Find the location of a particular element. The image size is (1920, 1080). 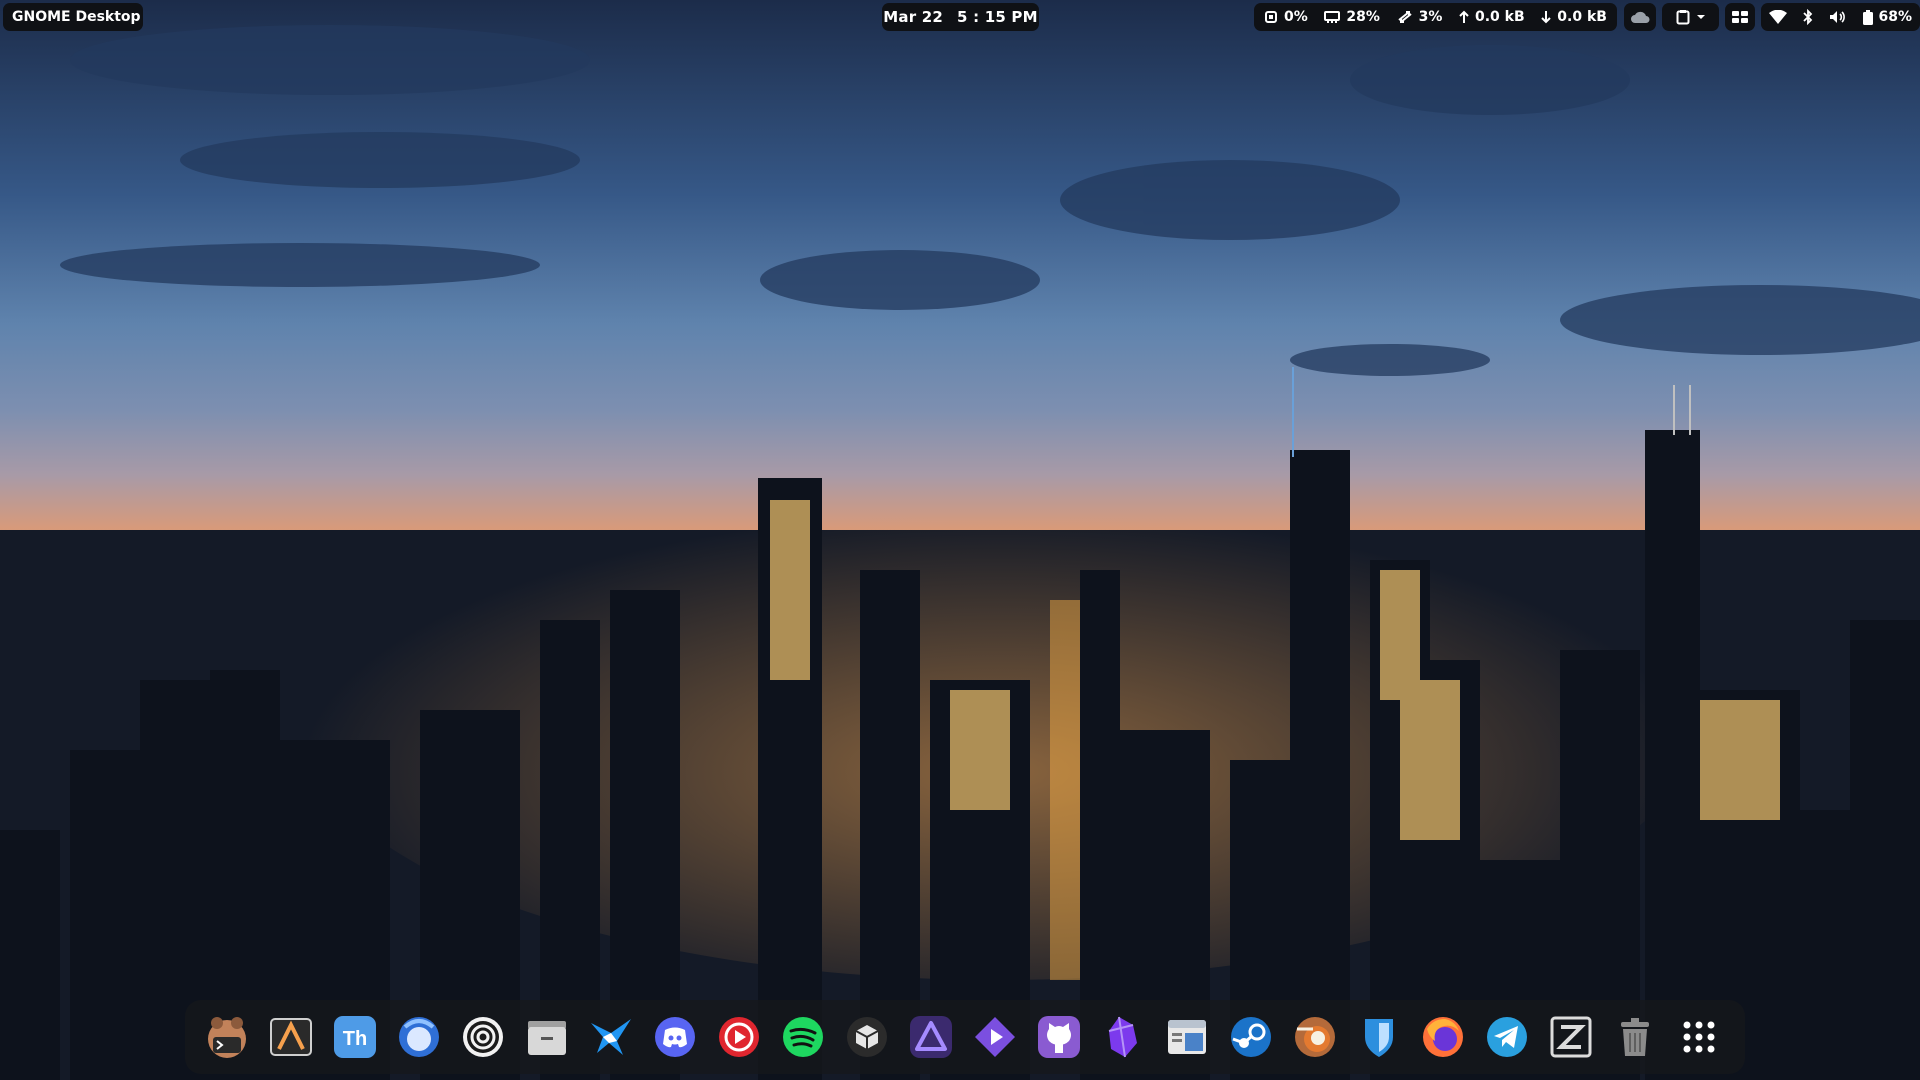

upload-monitor: 0.0 kB is located at coordinates (1492, 17).